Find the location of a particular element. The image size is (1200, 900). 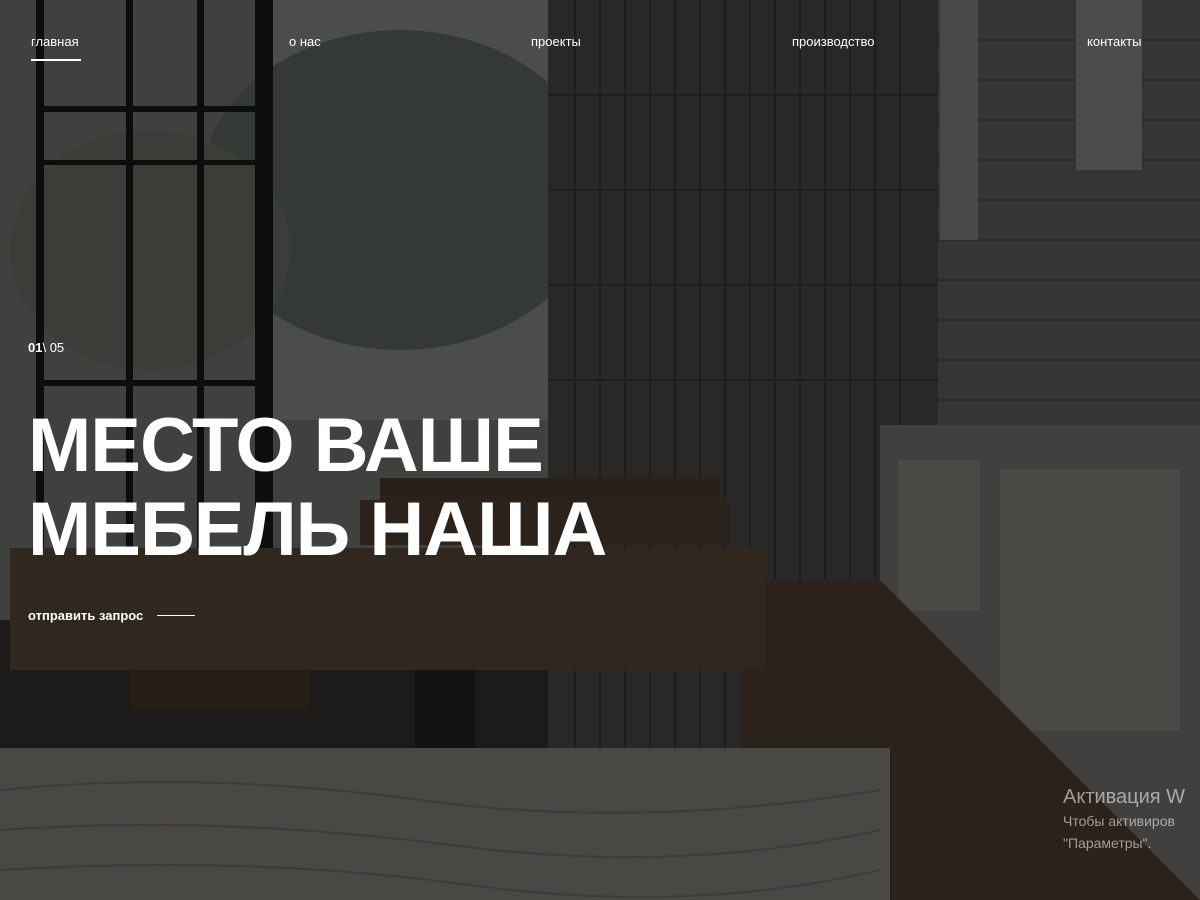

slide-counter: 01\ 05 is located at coordinates (46, 347).